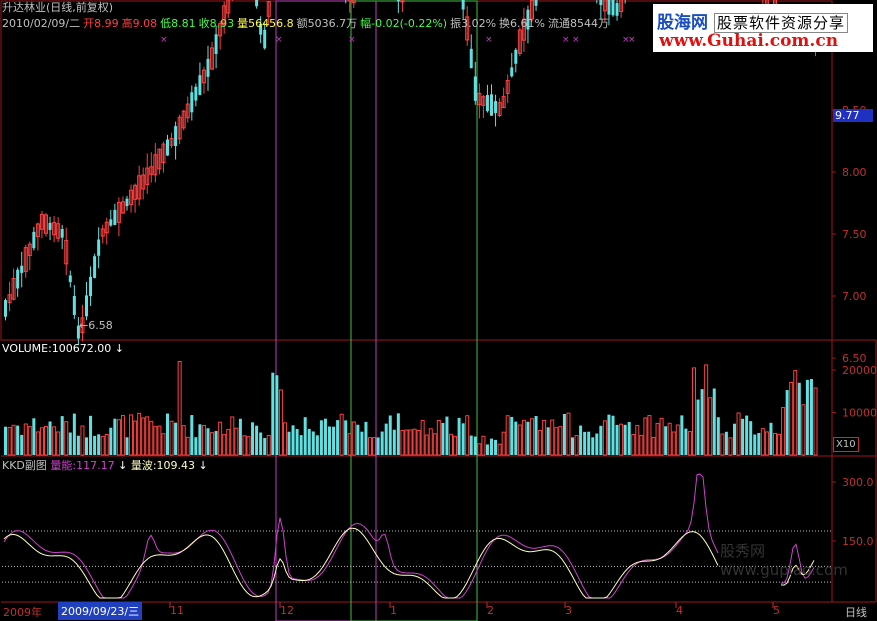 The height and width of the screenshot is (621, 877). I want to click on quote-field: 开8.99, so click(101, 23).